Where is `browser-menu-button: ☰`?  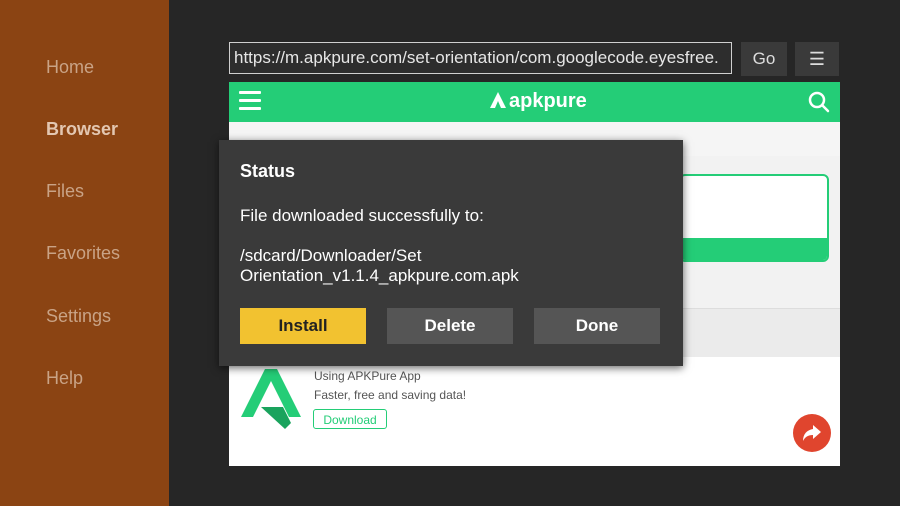 browser-menu-button: ☰ is located at coordinates (817, 59).